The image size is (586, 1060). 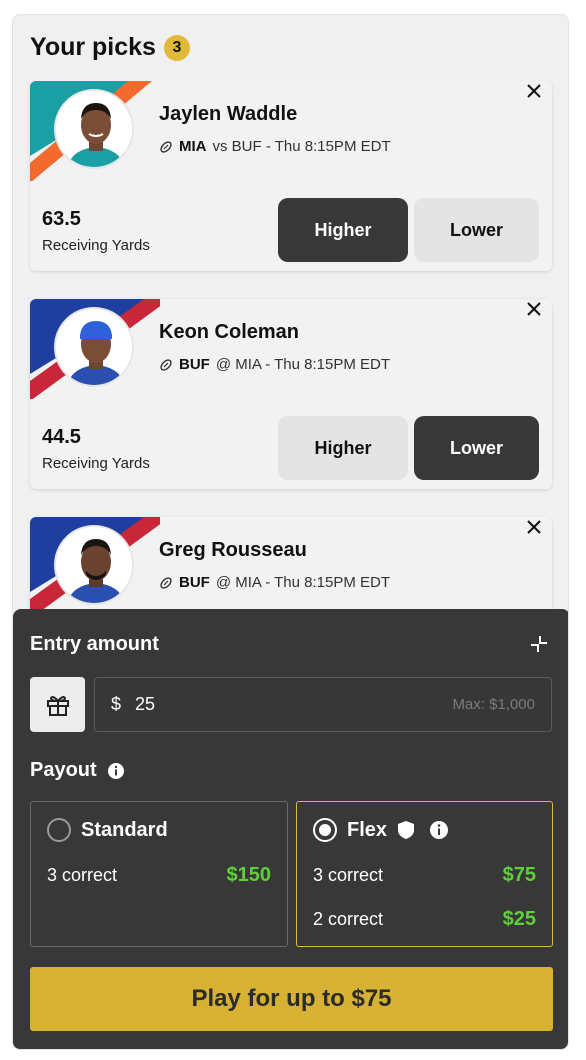 What do you see at coordinates (93, 47) in the screenshot?
I see `page-title: Your picks` at bounding box center [93, 47].